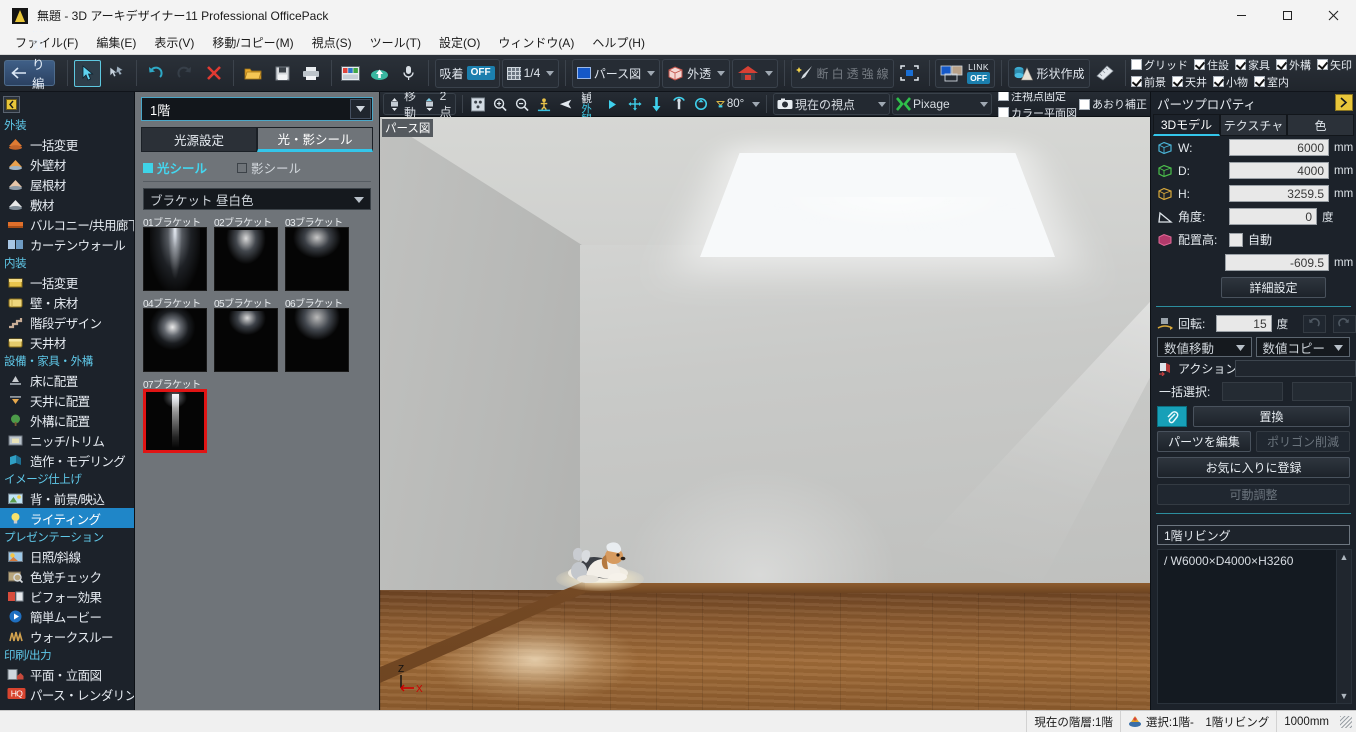 The height and width of the screenshot is (732, 1356). I want to click on attachment-button, so click(1172, 416).